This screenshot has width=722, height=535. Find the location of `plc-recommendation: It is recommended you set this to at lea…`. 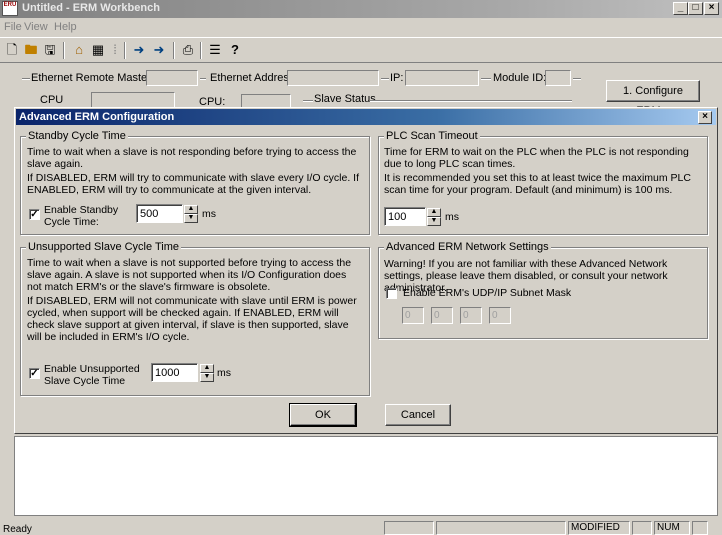

plc-recommendation: It is recommended you set this to at lea… is located at coordinates (537, 184).